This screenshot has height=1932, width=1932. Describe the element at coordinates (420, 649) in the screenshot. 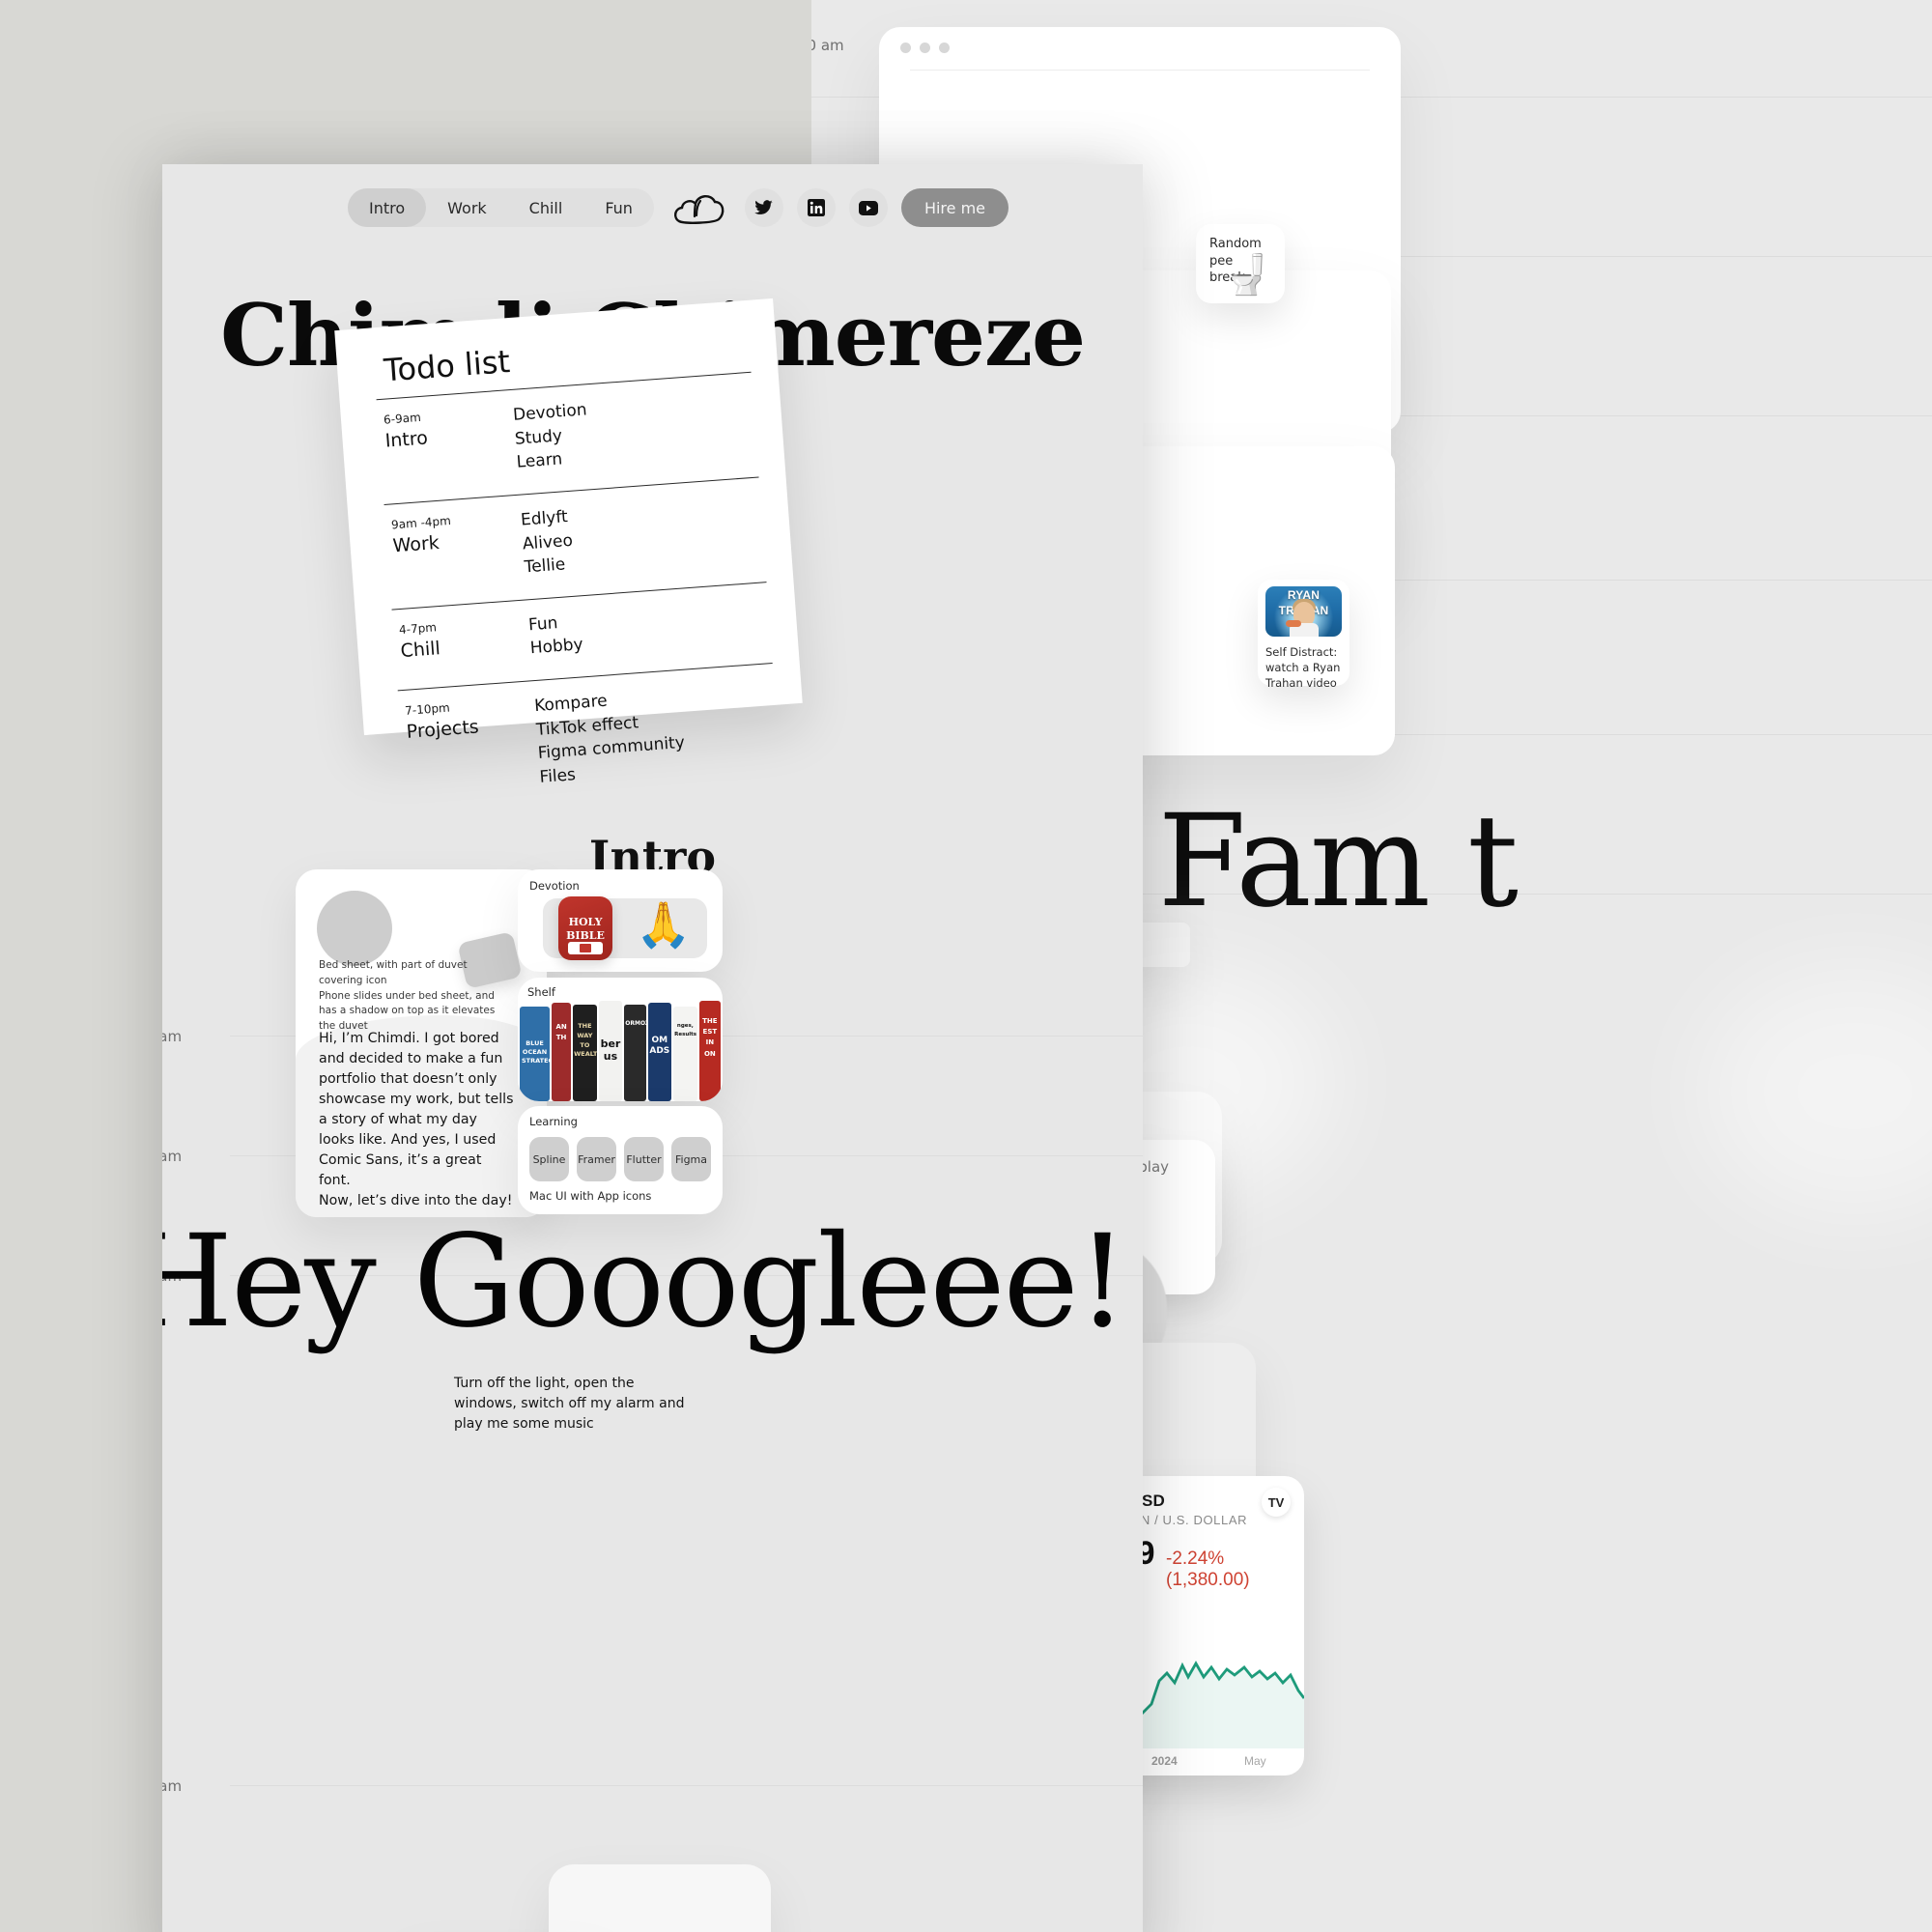

I see `todo-category: Chill` at that location.